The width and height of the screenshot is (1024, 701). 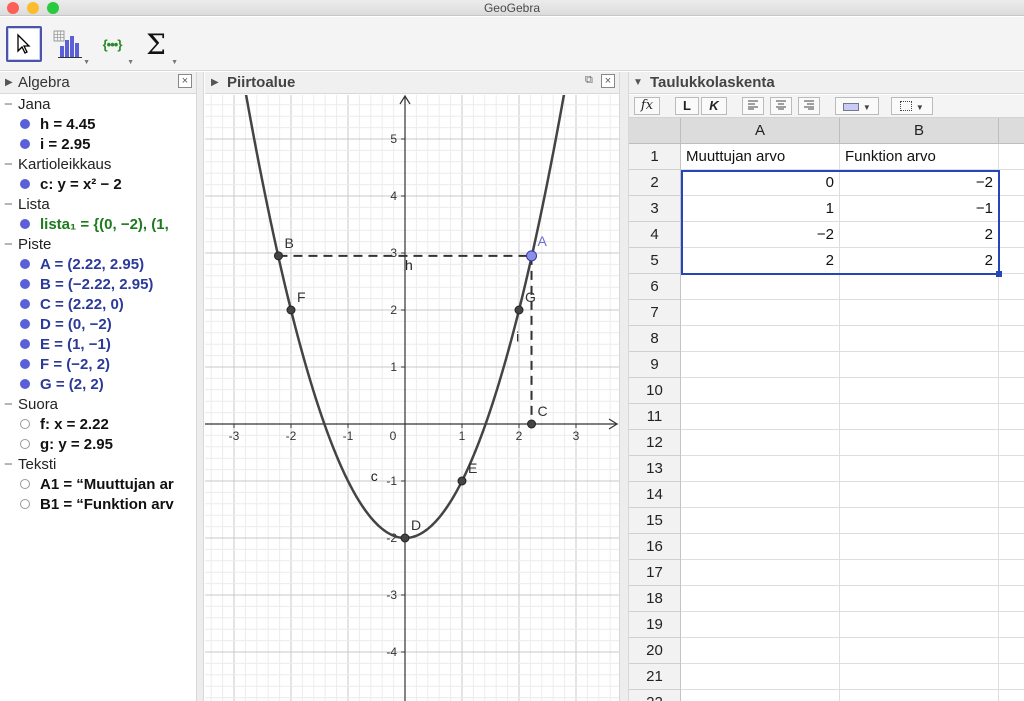 What do you see at coordinates (857, 106) in the screenshot?
I see `background-color-button: ▼` at bounding box center [857, 106].